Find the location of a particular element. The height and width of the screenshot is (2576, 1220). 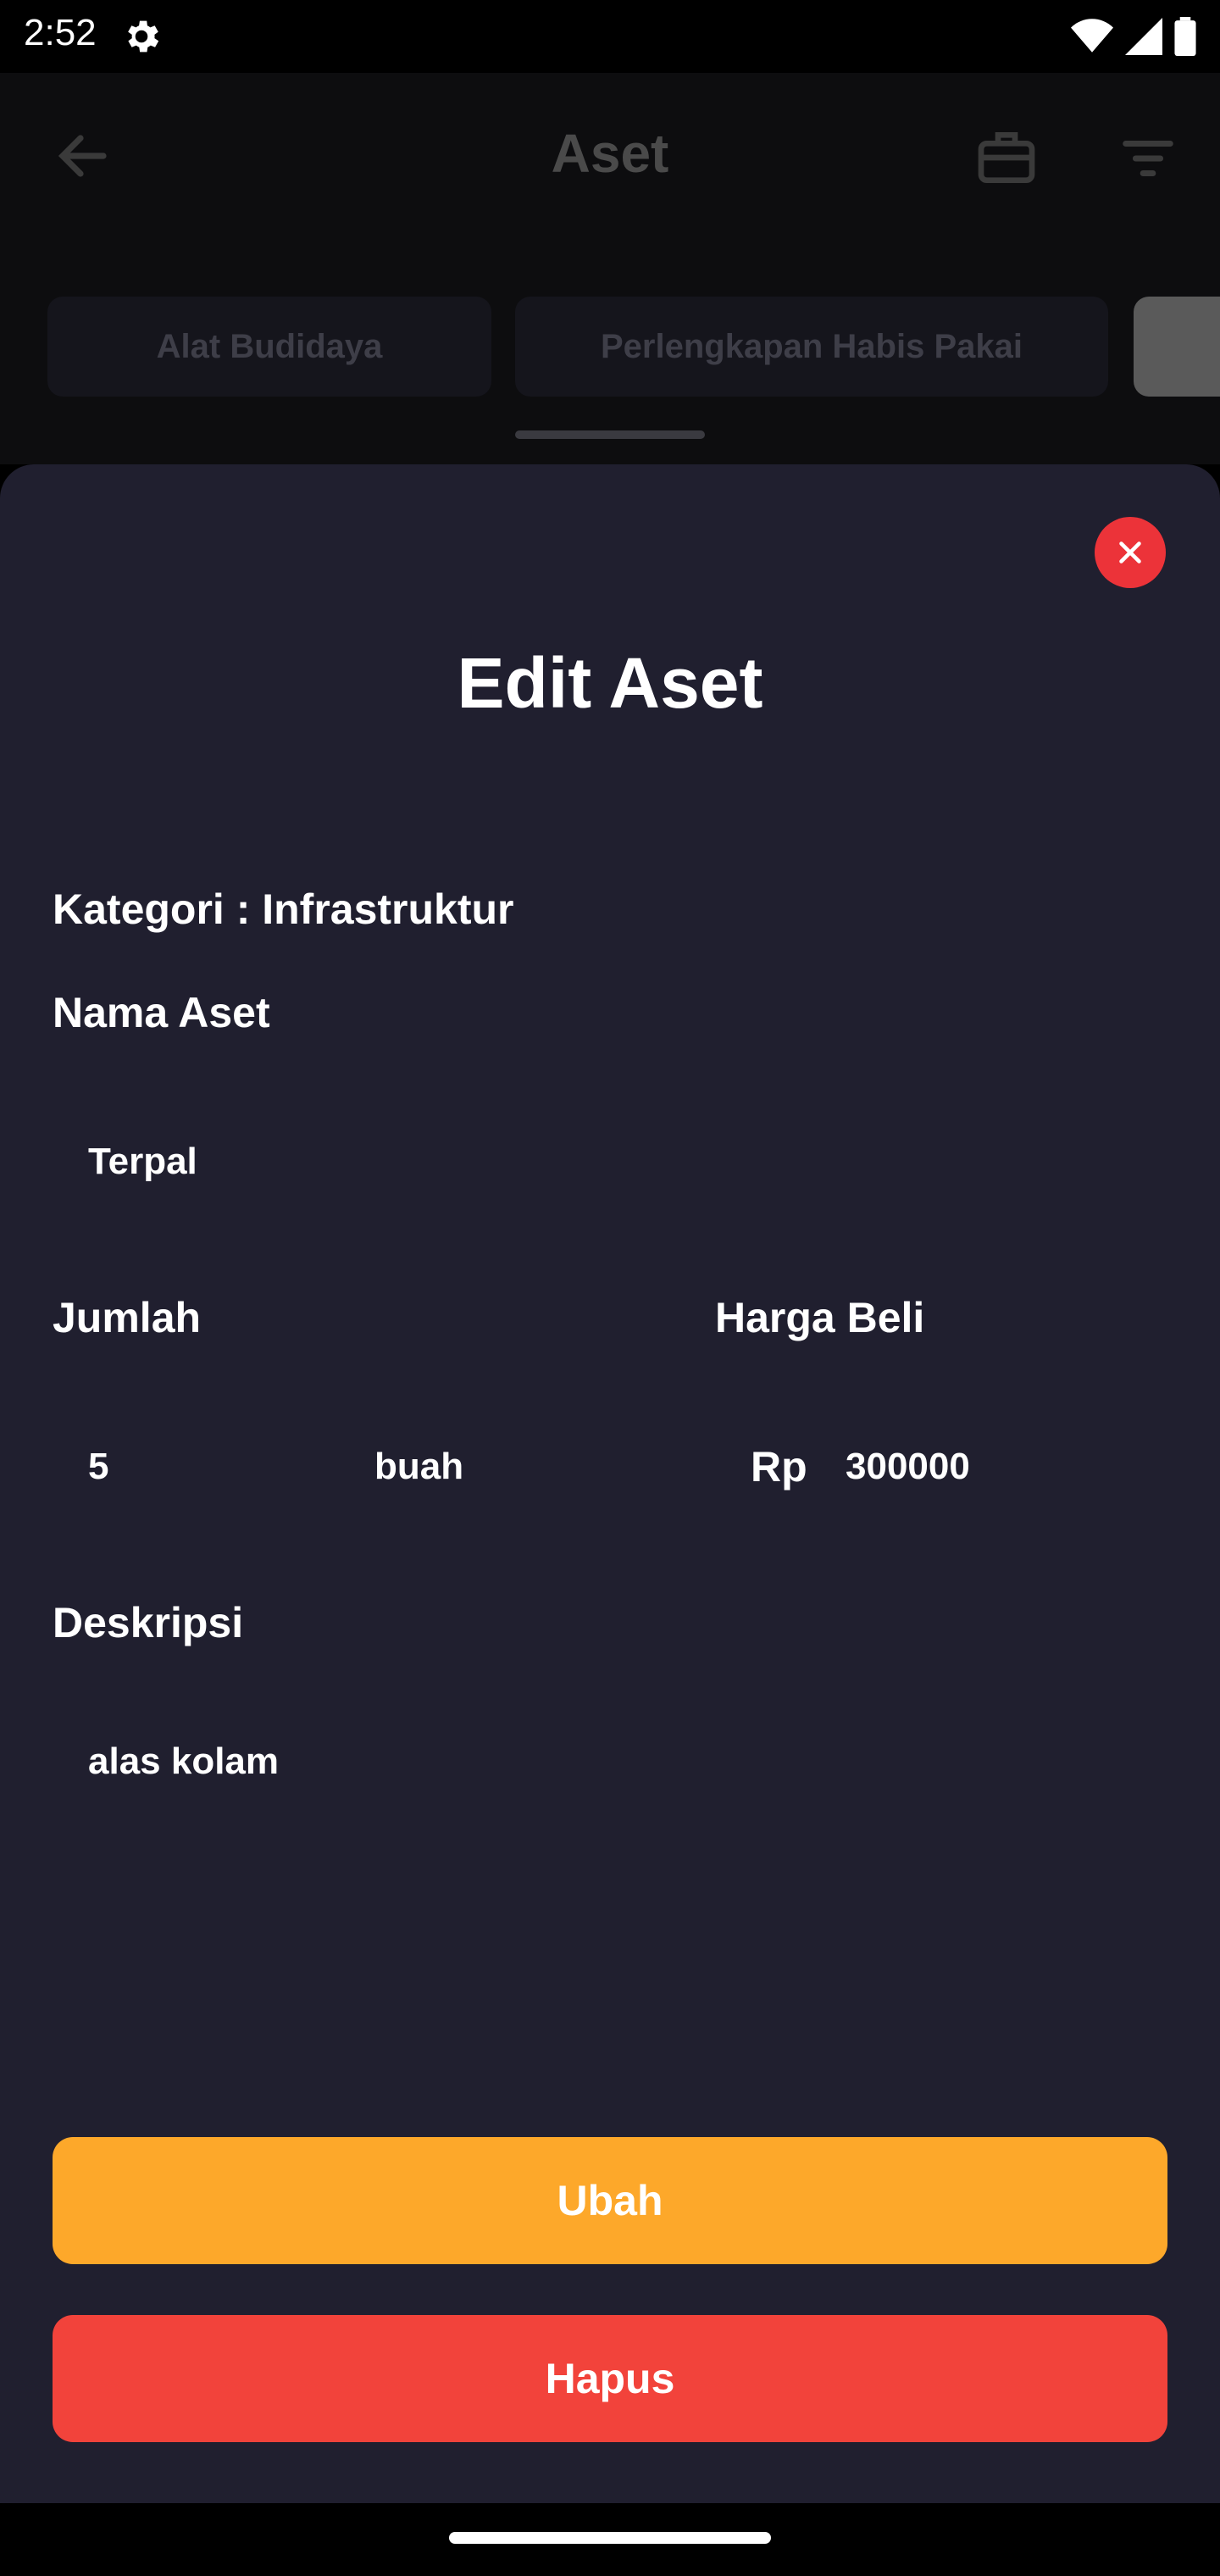

name-field: Terpal is located at coordinates (142, 1162).